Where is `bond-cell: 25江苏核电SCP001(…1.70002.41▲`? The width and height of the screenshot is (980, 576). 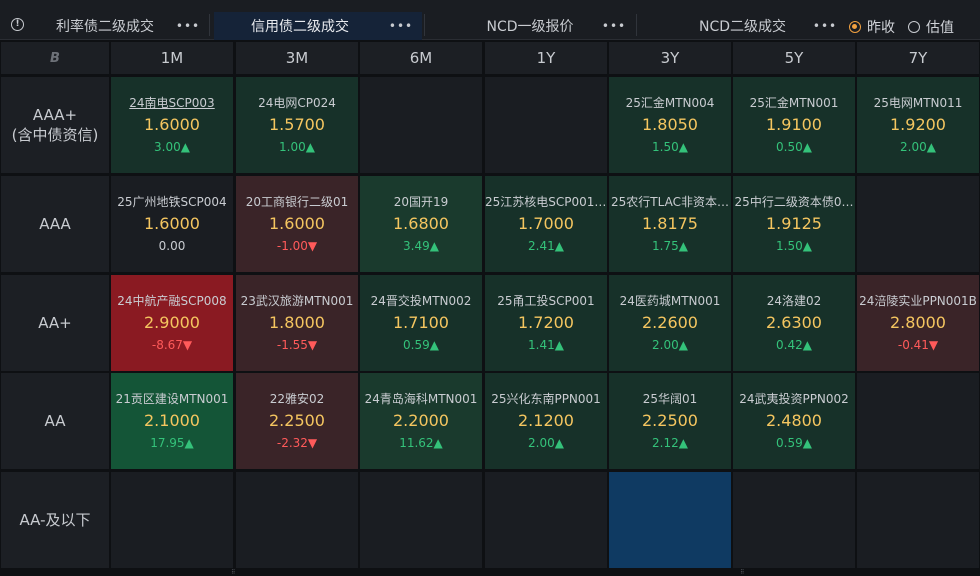 bond-cell: 25江苏核电SCP001(…1.70002.41▲ is located at coordinates (546, 224).